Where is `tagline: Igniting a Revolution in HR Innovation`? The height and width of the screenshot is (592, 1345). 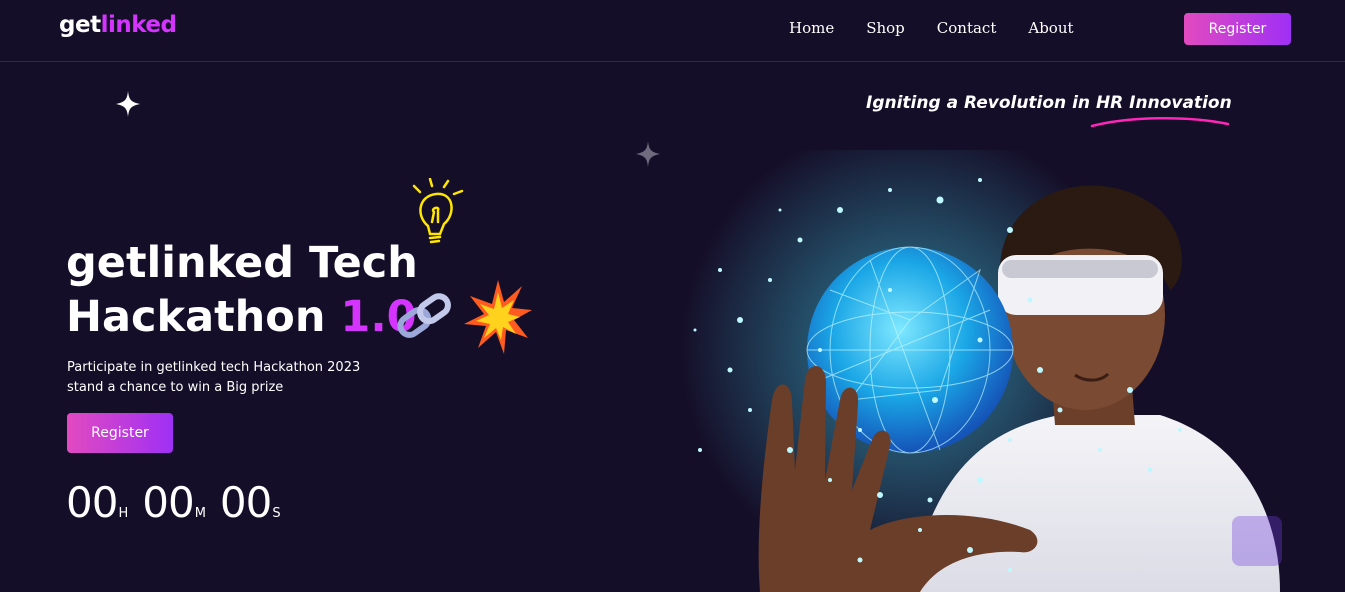 tagline: Igniting a Revolution in HR Innovation is located at coordinates (1049, 103).